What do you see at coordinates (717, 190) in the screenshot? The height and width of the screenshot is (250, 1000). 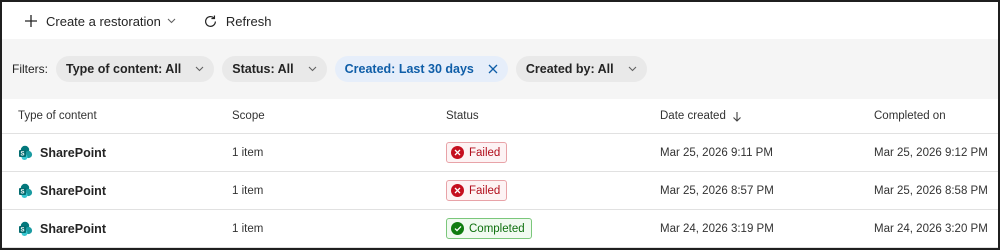 I see `date-created-value: Mar 25, 2026 8:57 PM` at bounding box center [717, 190].